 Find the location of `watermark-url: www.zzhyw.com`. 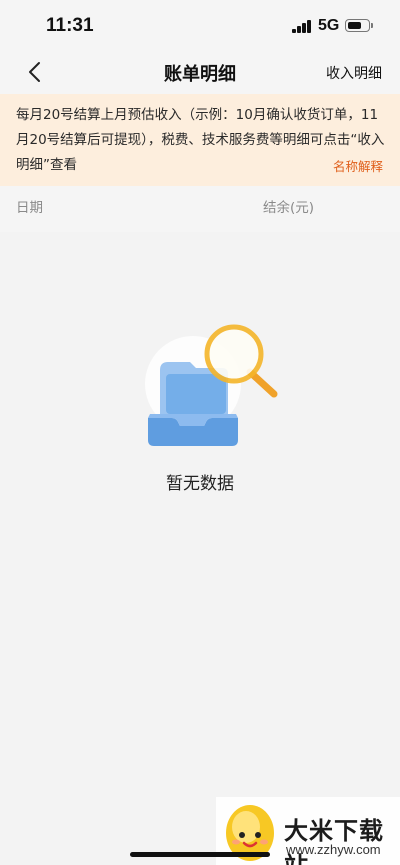

watermark-url: www.zzhyw.com is located at coordinates (333, 849).